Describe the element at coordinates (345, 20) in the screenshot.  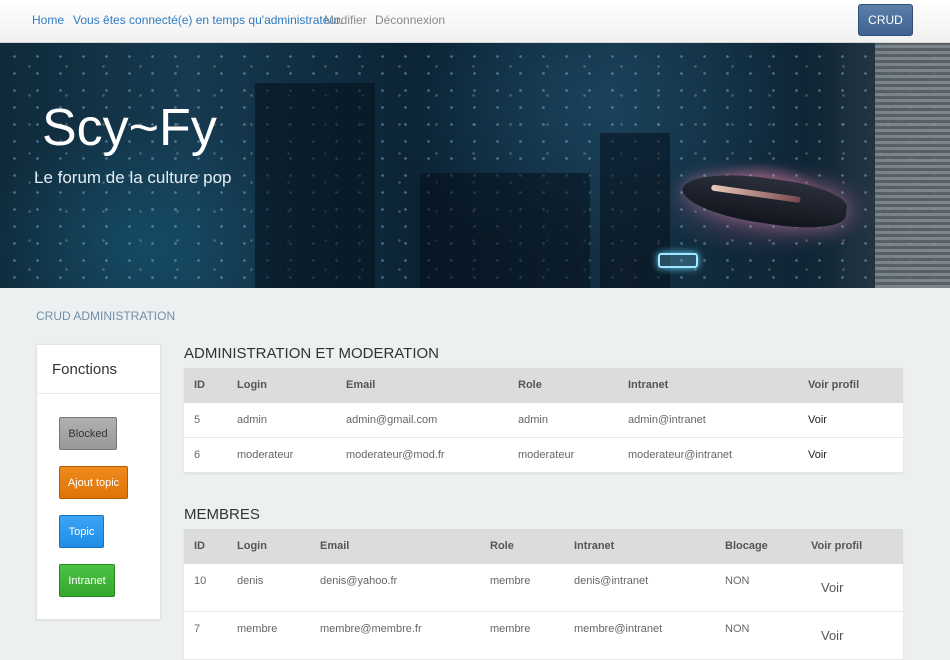
I see `nav-modifier-link: Modifier` at that location.